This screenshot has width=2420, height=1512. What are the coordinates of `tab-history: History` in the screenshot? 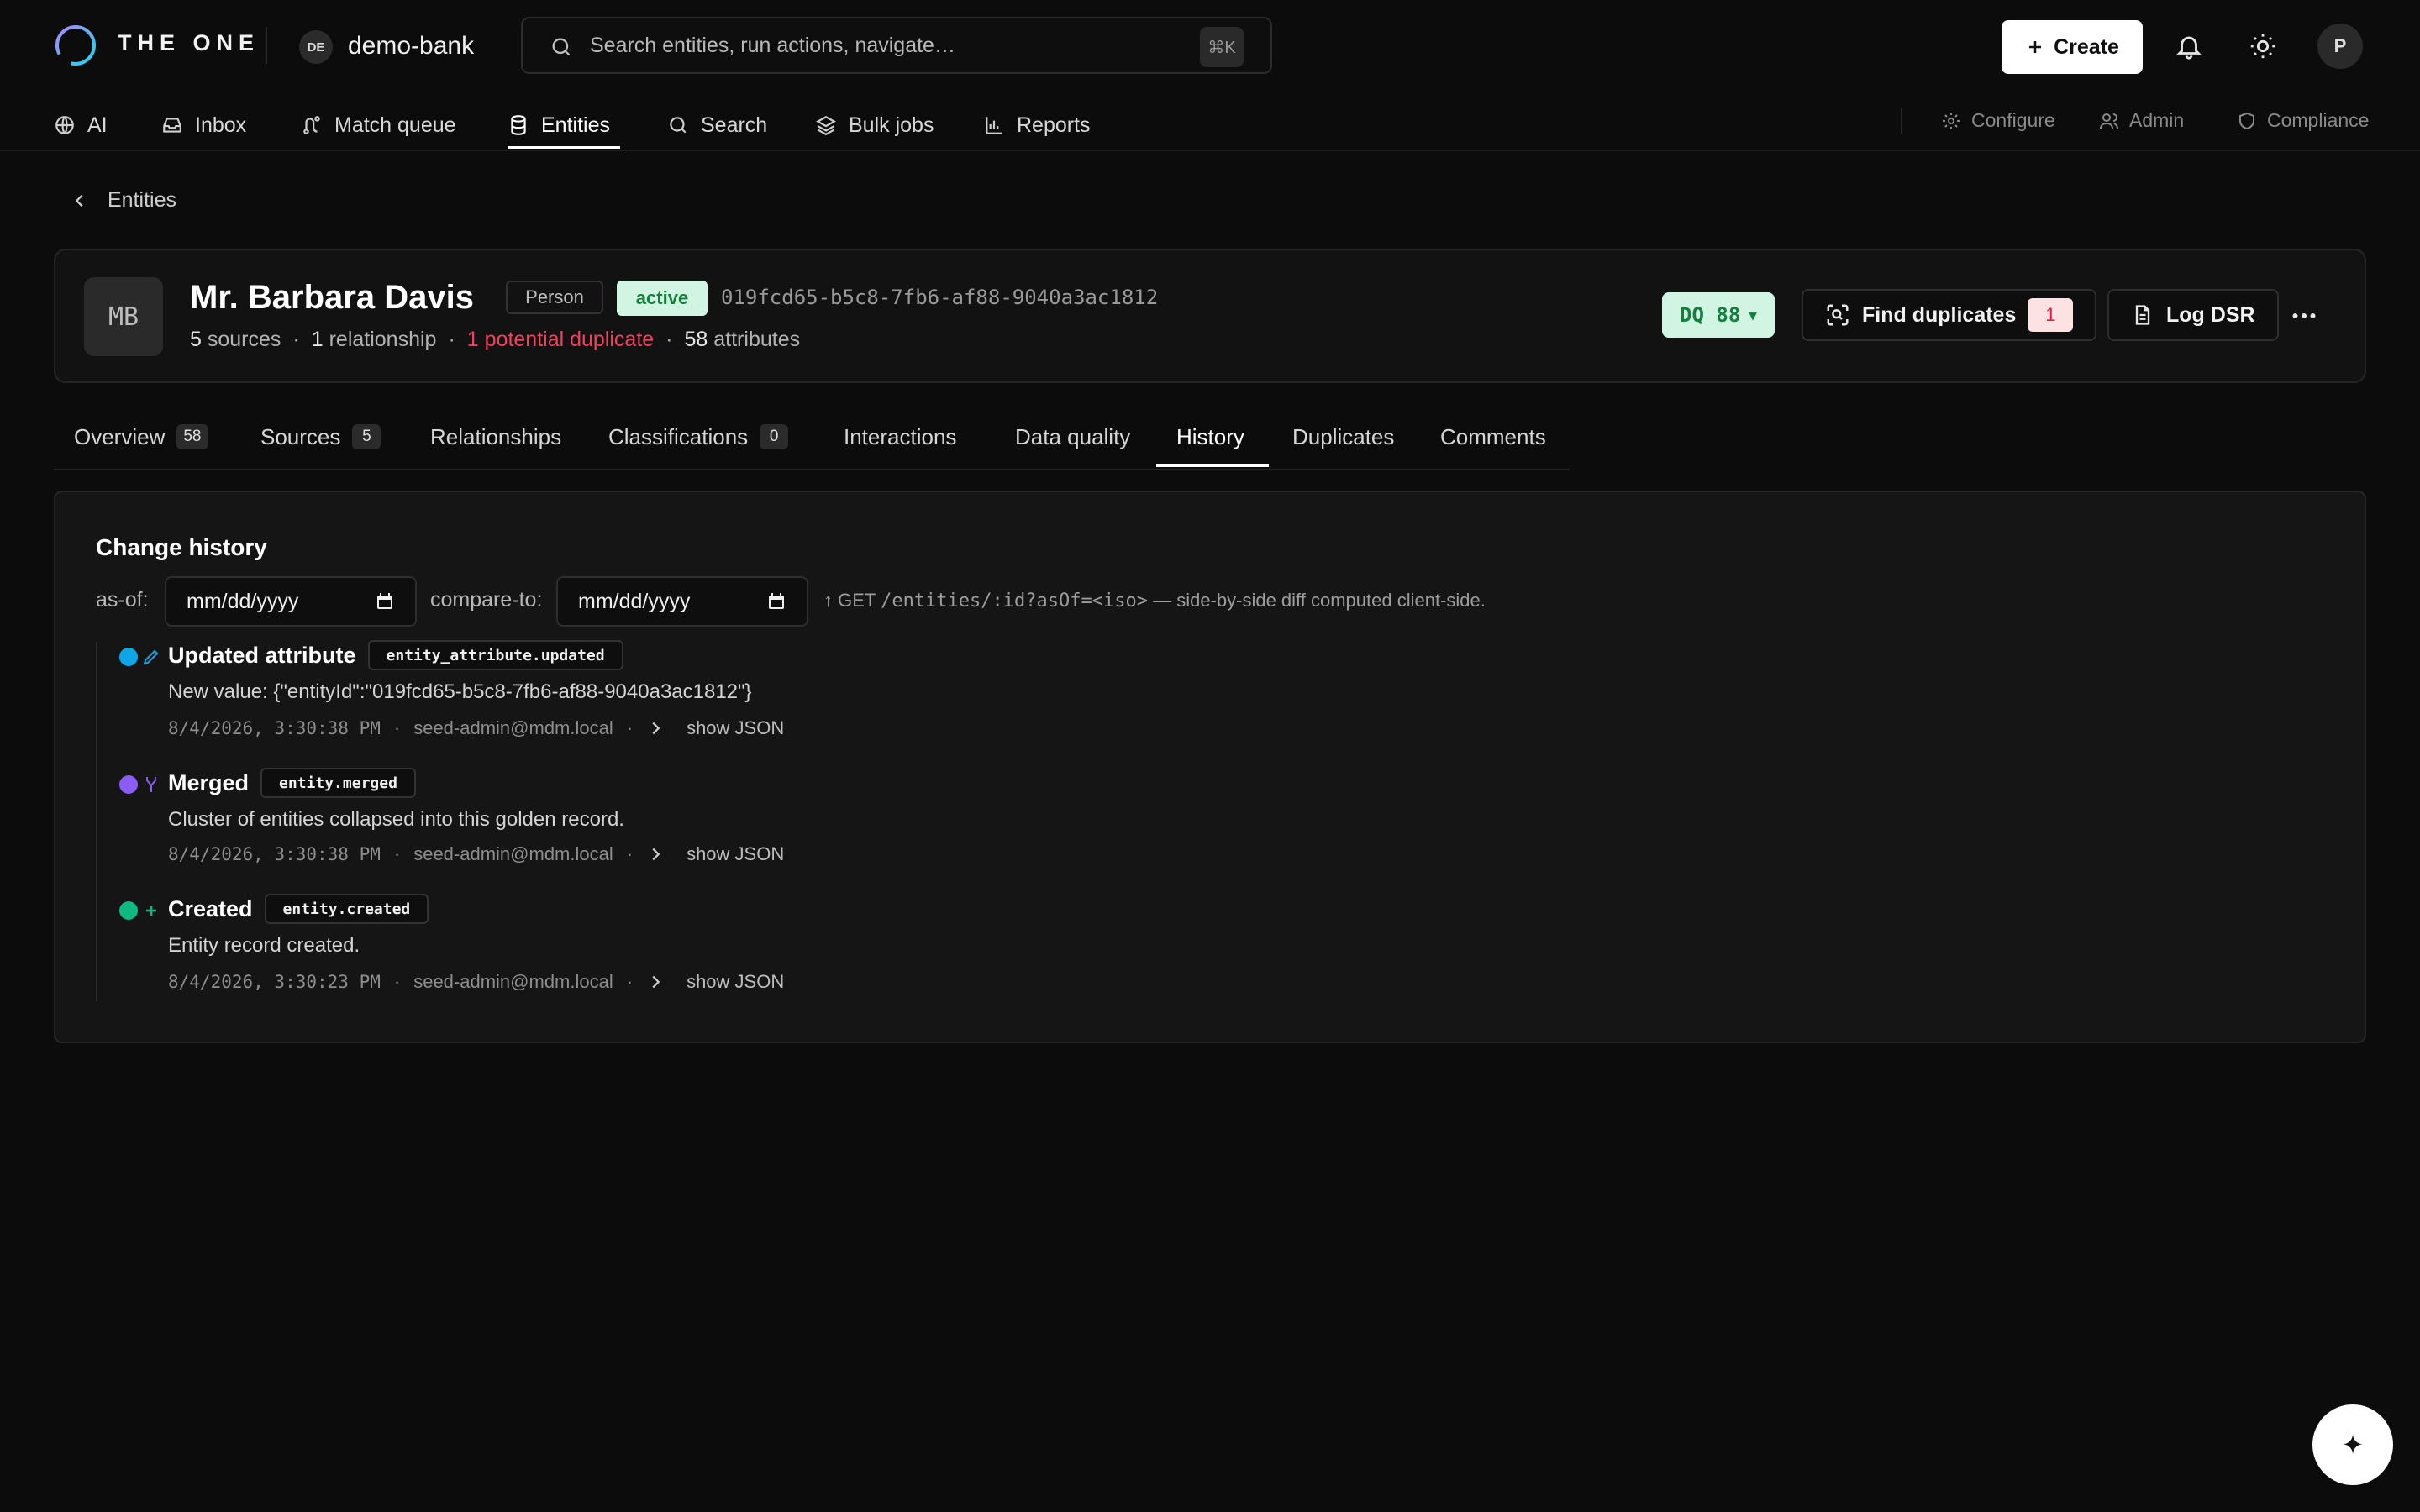 It's located at (1210, 437).